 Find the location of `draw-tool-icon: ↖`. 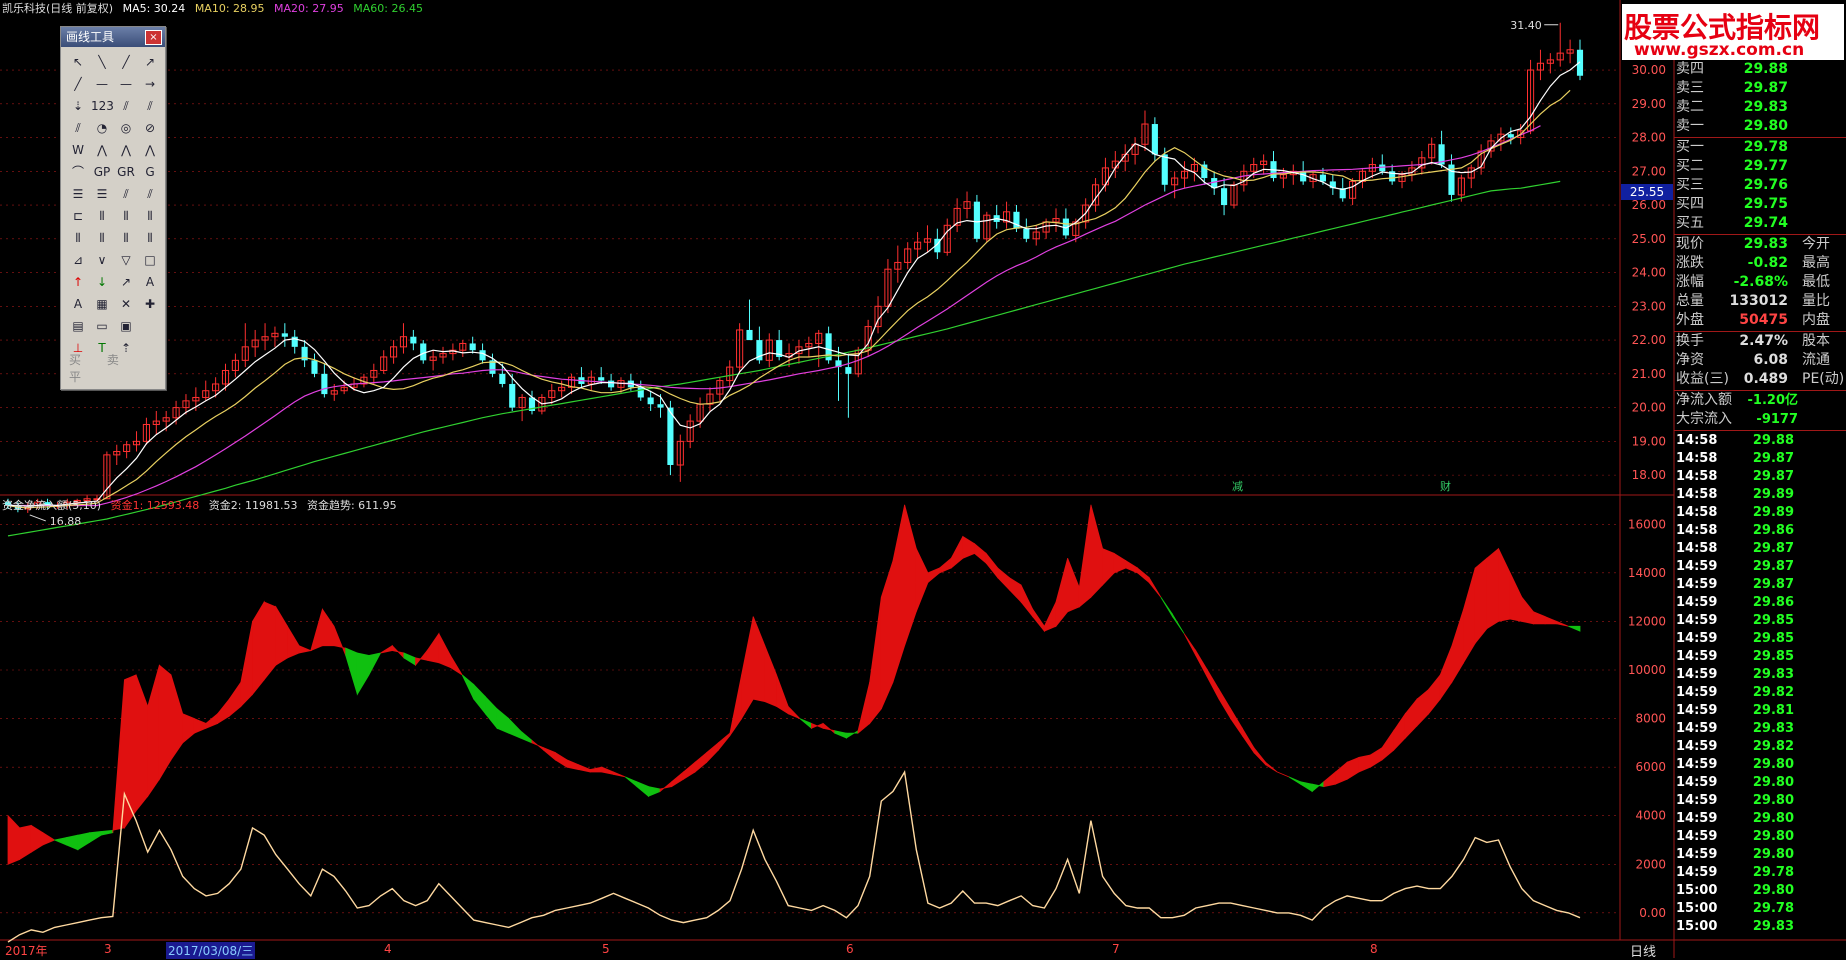

draw-tool-icon: ↖ is located at coordinates (78, 62).